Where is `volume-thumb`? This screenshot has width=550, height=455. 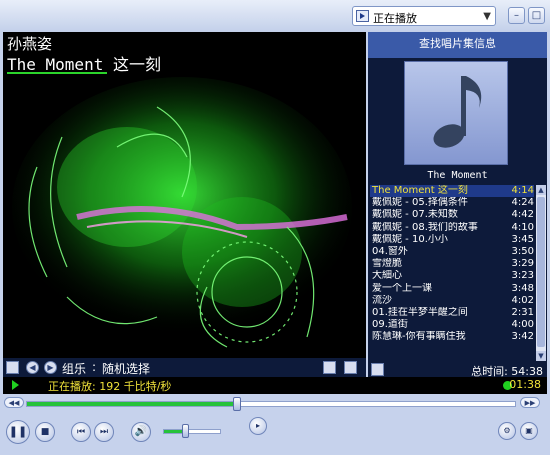
volume-thumb is located at coordinates (186, 431).